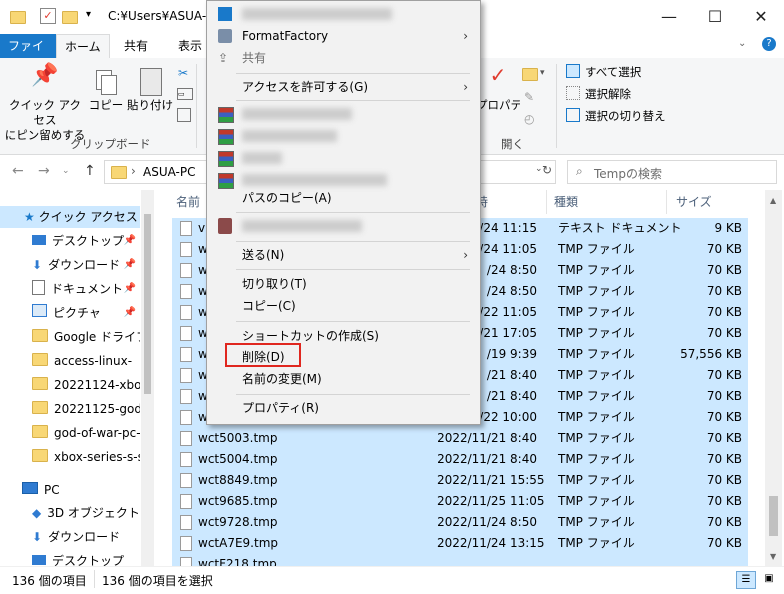  What do you see at coordinates (669, 17) in the screenshot?
I see `minimize-button: —` at bounding box center [669, 17].